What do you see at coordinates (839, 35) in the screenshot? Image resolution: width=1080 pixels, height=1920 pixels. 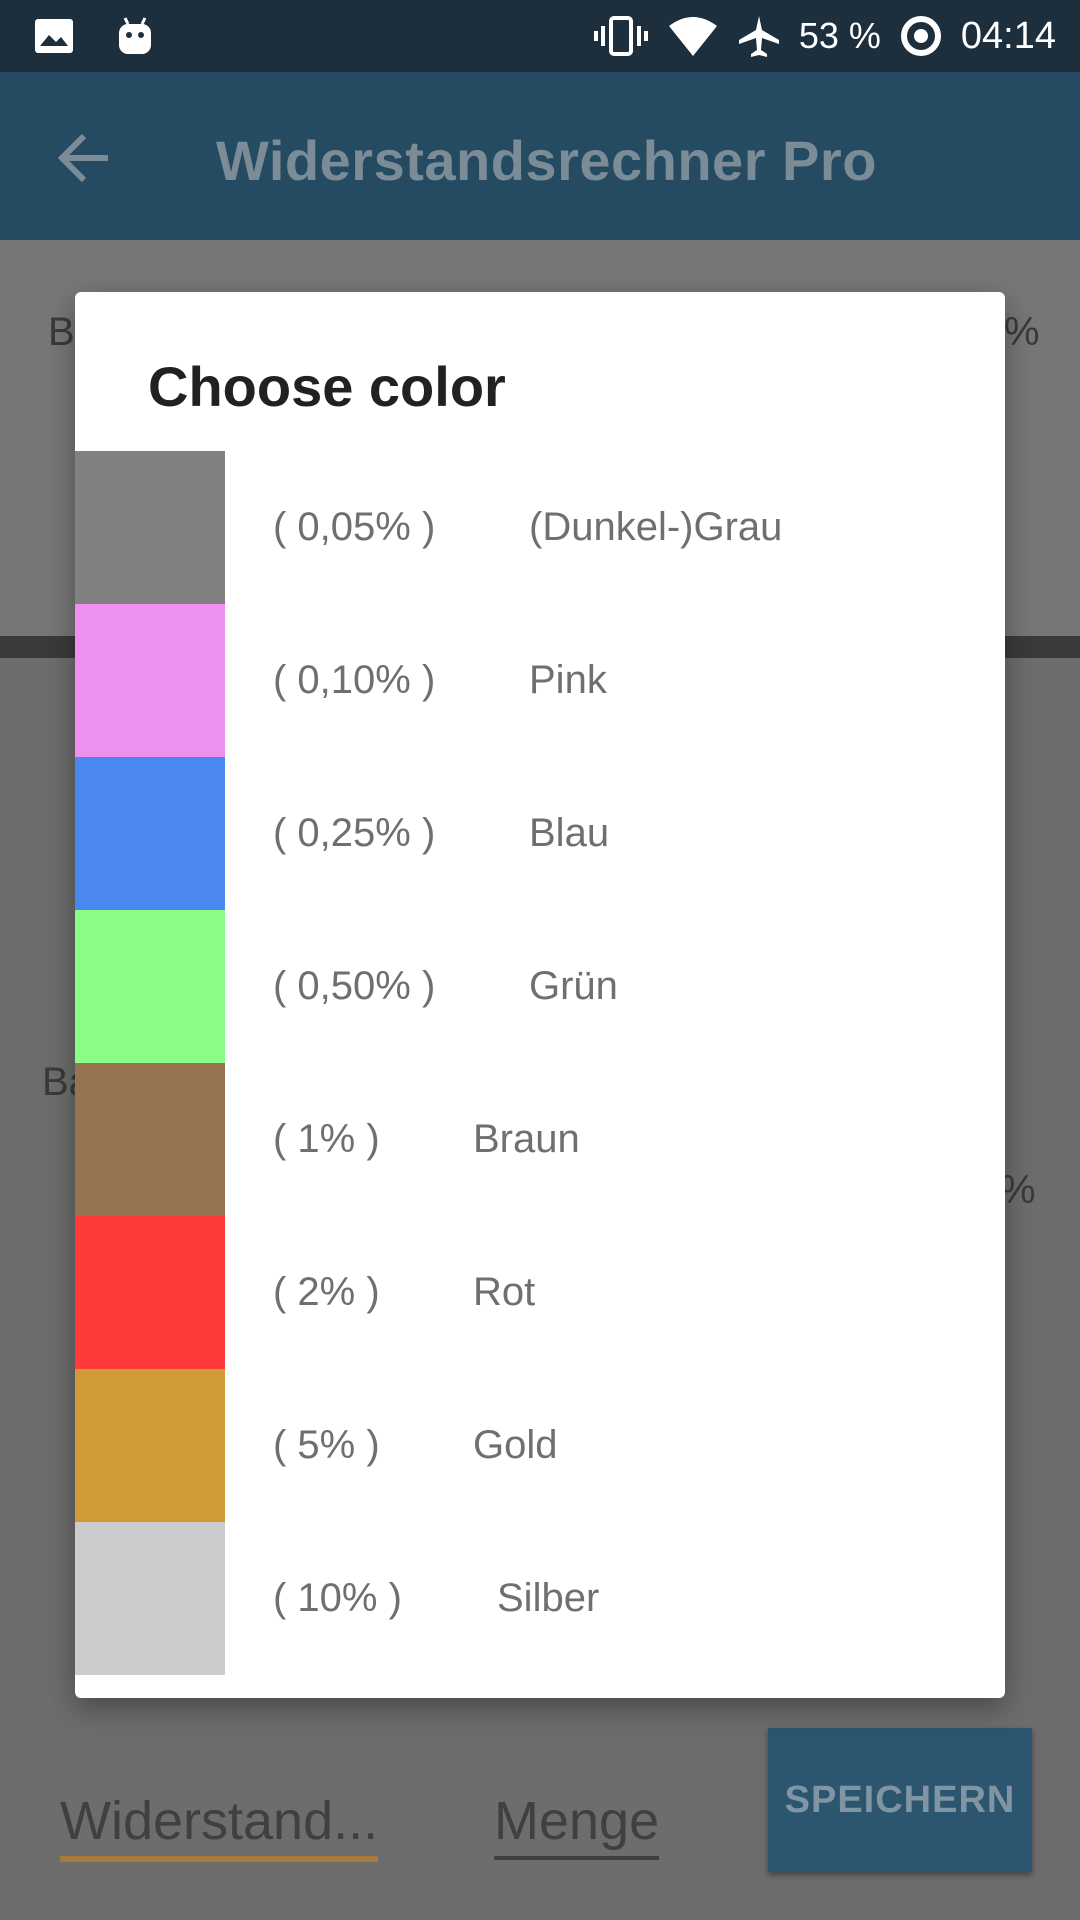 I see `battery-percent: 53 %` at bounding box center [839, 35].